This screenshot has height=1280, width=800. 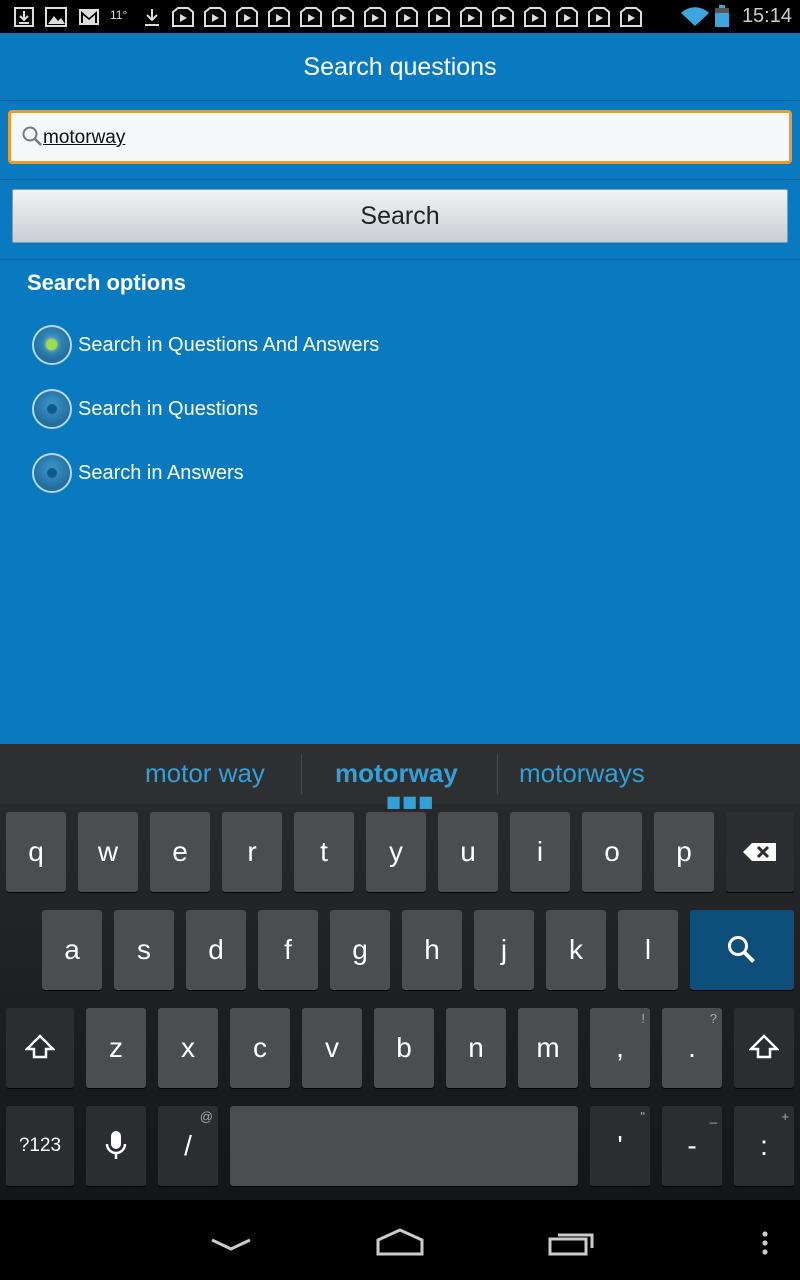 I want to click on key-v: v, so click(x=332, y=1048).